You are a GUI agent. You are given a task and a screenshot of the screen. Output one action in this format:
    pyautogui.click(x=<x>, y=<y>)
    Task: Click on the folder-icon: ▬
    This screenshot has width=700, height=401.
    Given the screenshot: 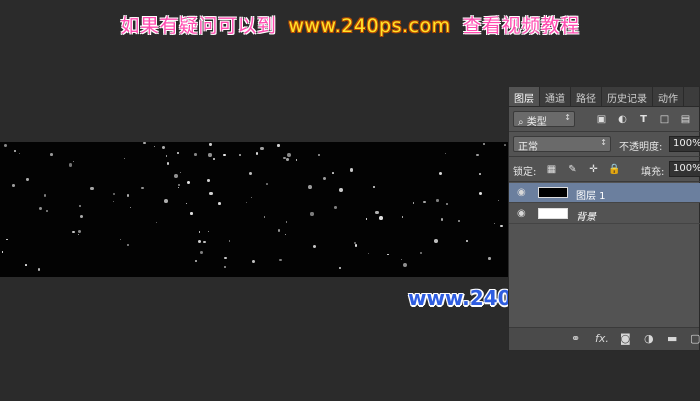 What is the action you would take?
    pyautogui.click(x=672, y=338)
    